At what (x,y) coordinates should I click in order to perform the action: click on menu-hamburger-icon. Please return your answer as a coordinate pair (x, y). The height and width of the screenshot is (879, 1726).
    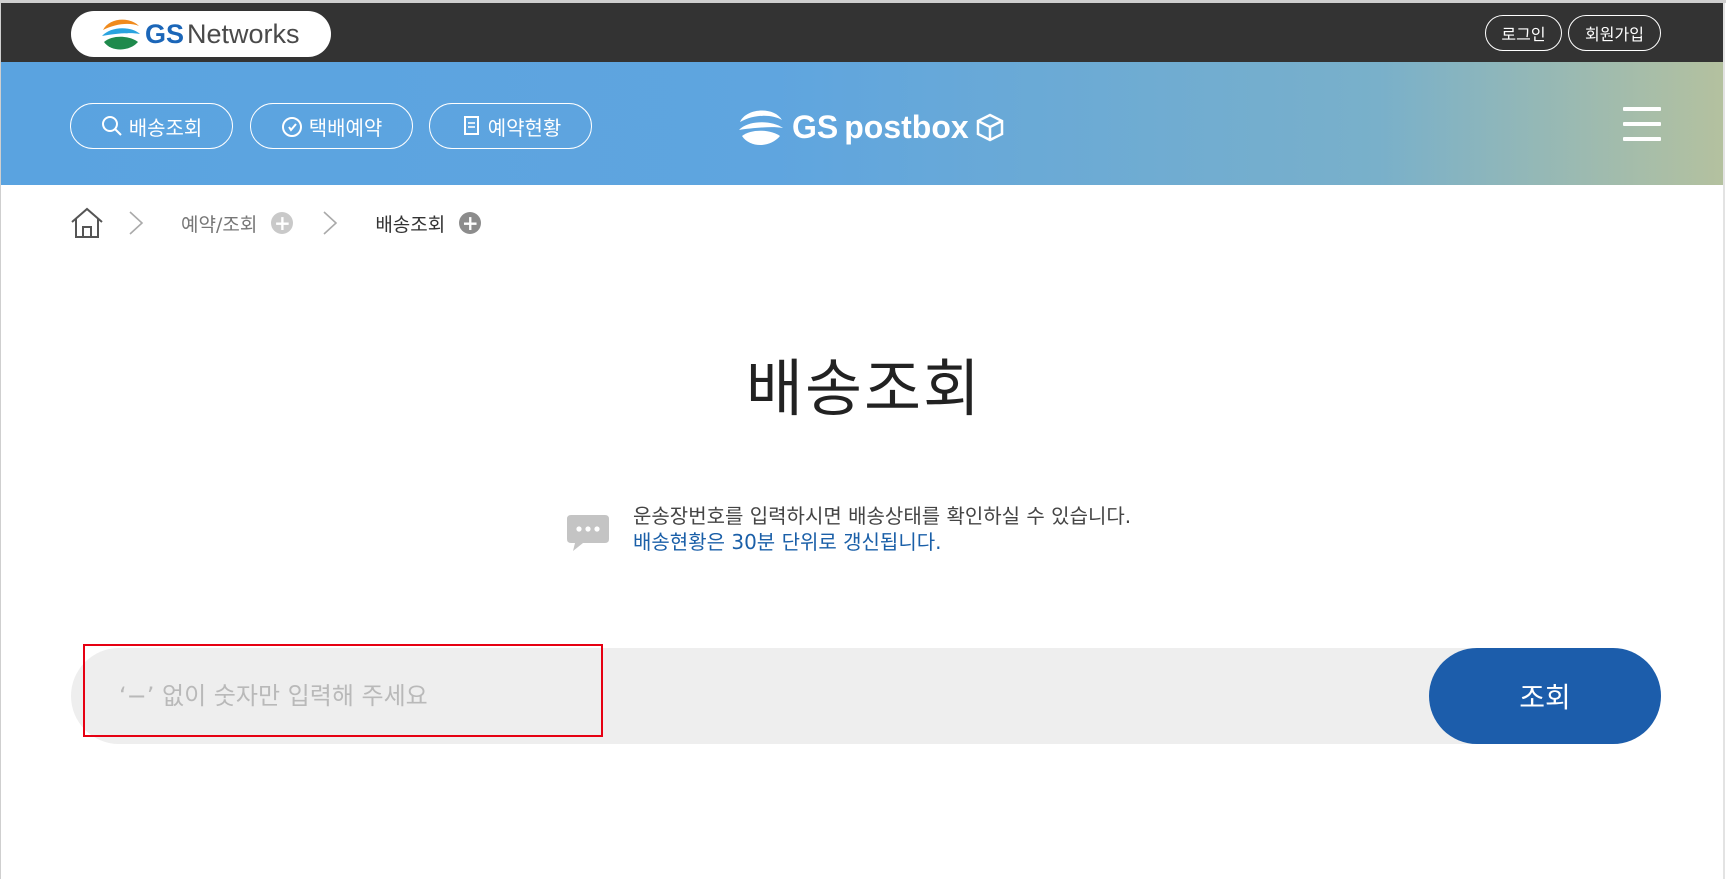
    Looking at the image, I should click on (1642, 126).